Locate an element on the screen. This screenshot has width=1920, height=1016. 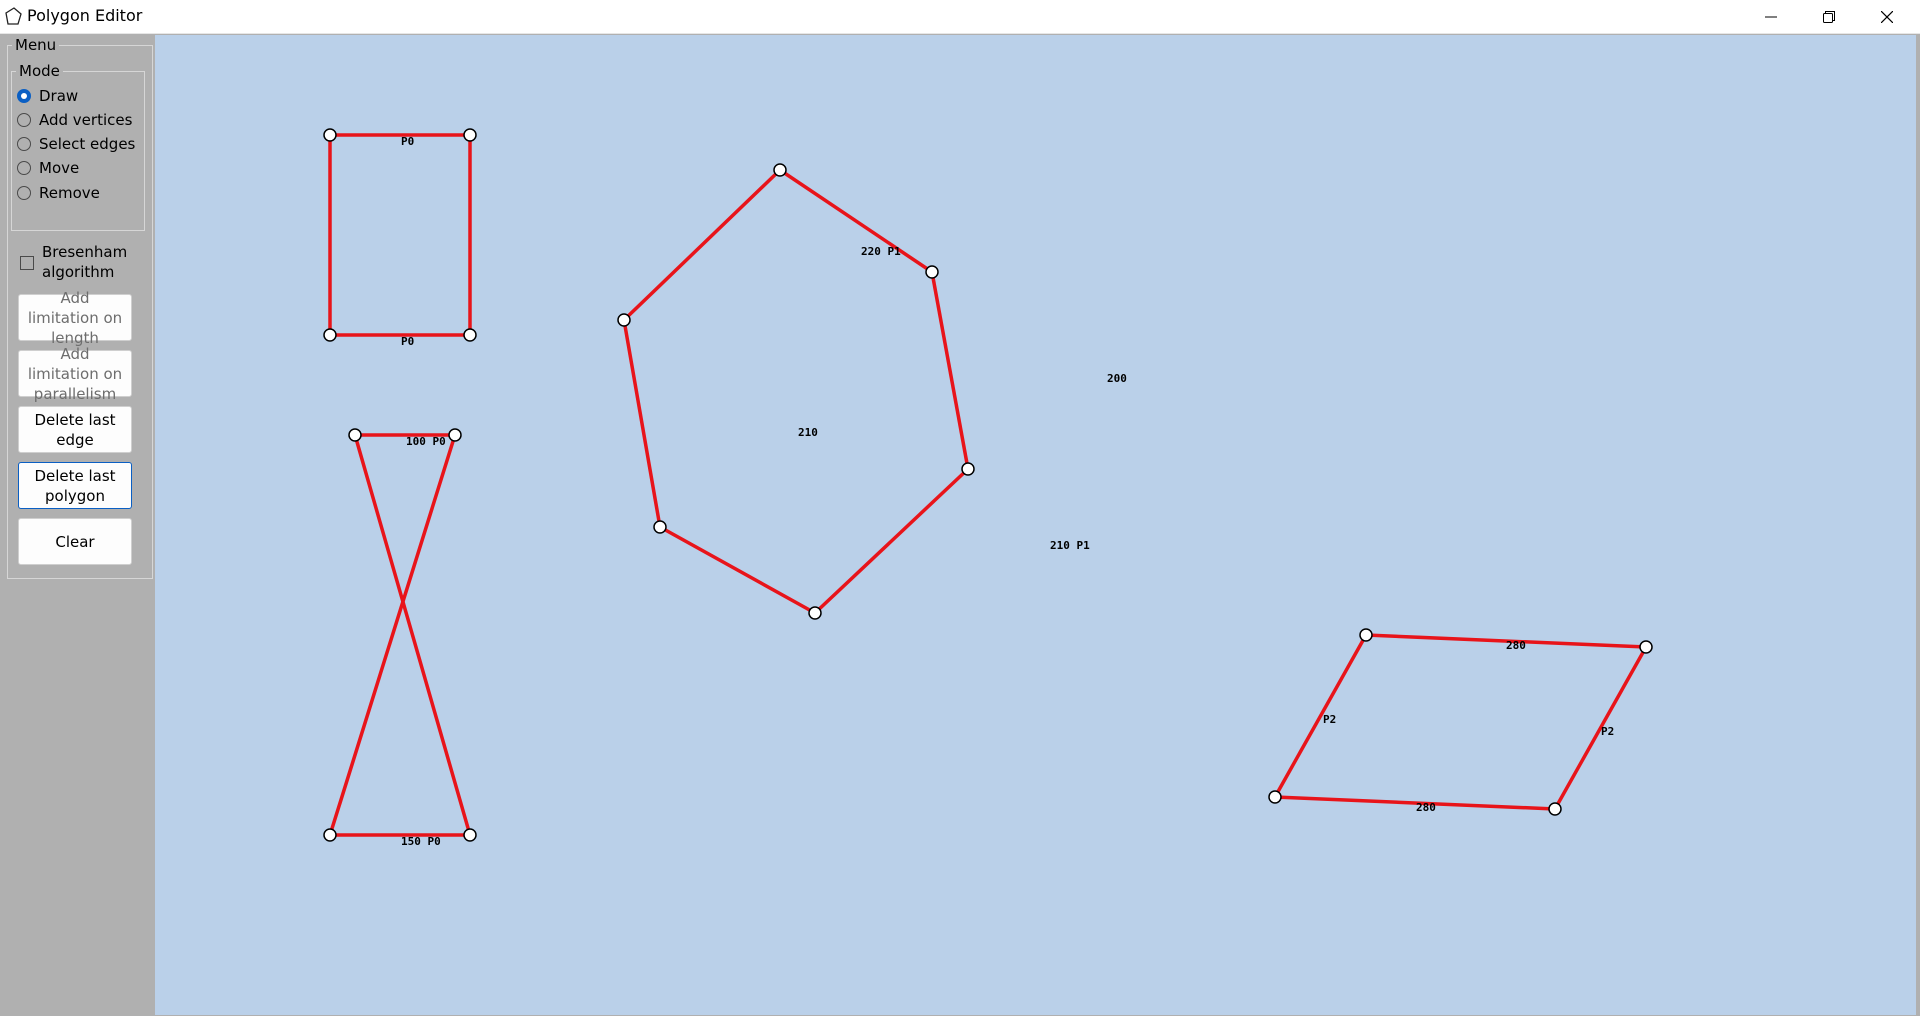
edge-label: 210 is located at coordinates (808, 432).